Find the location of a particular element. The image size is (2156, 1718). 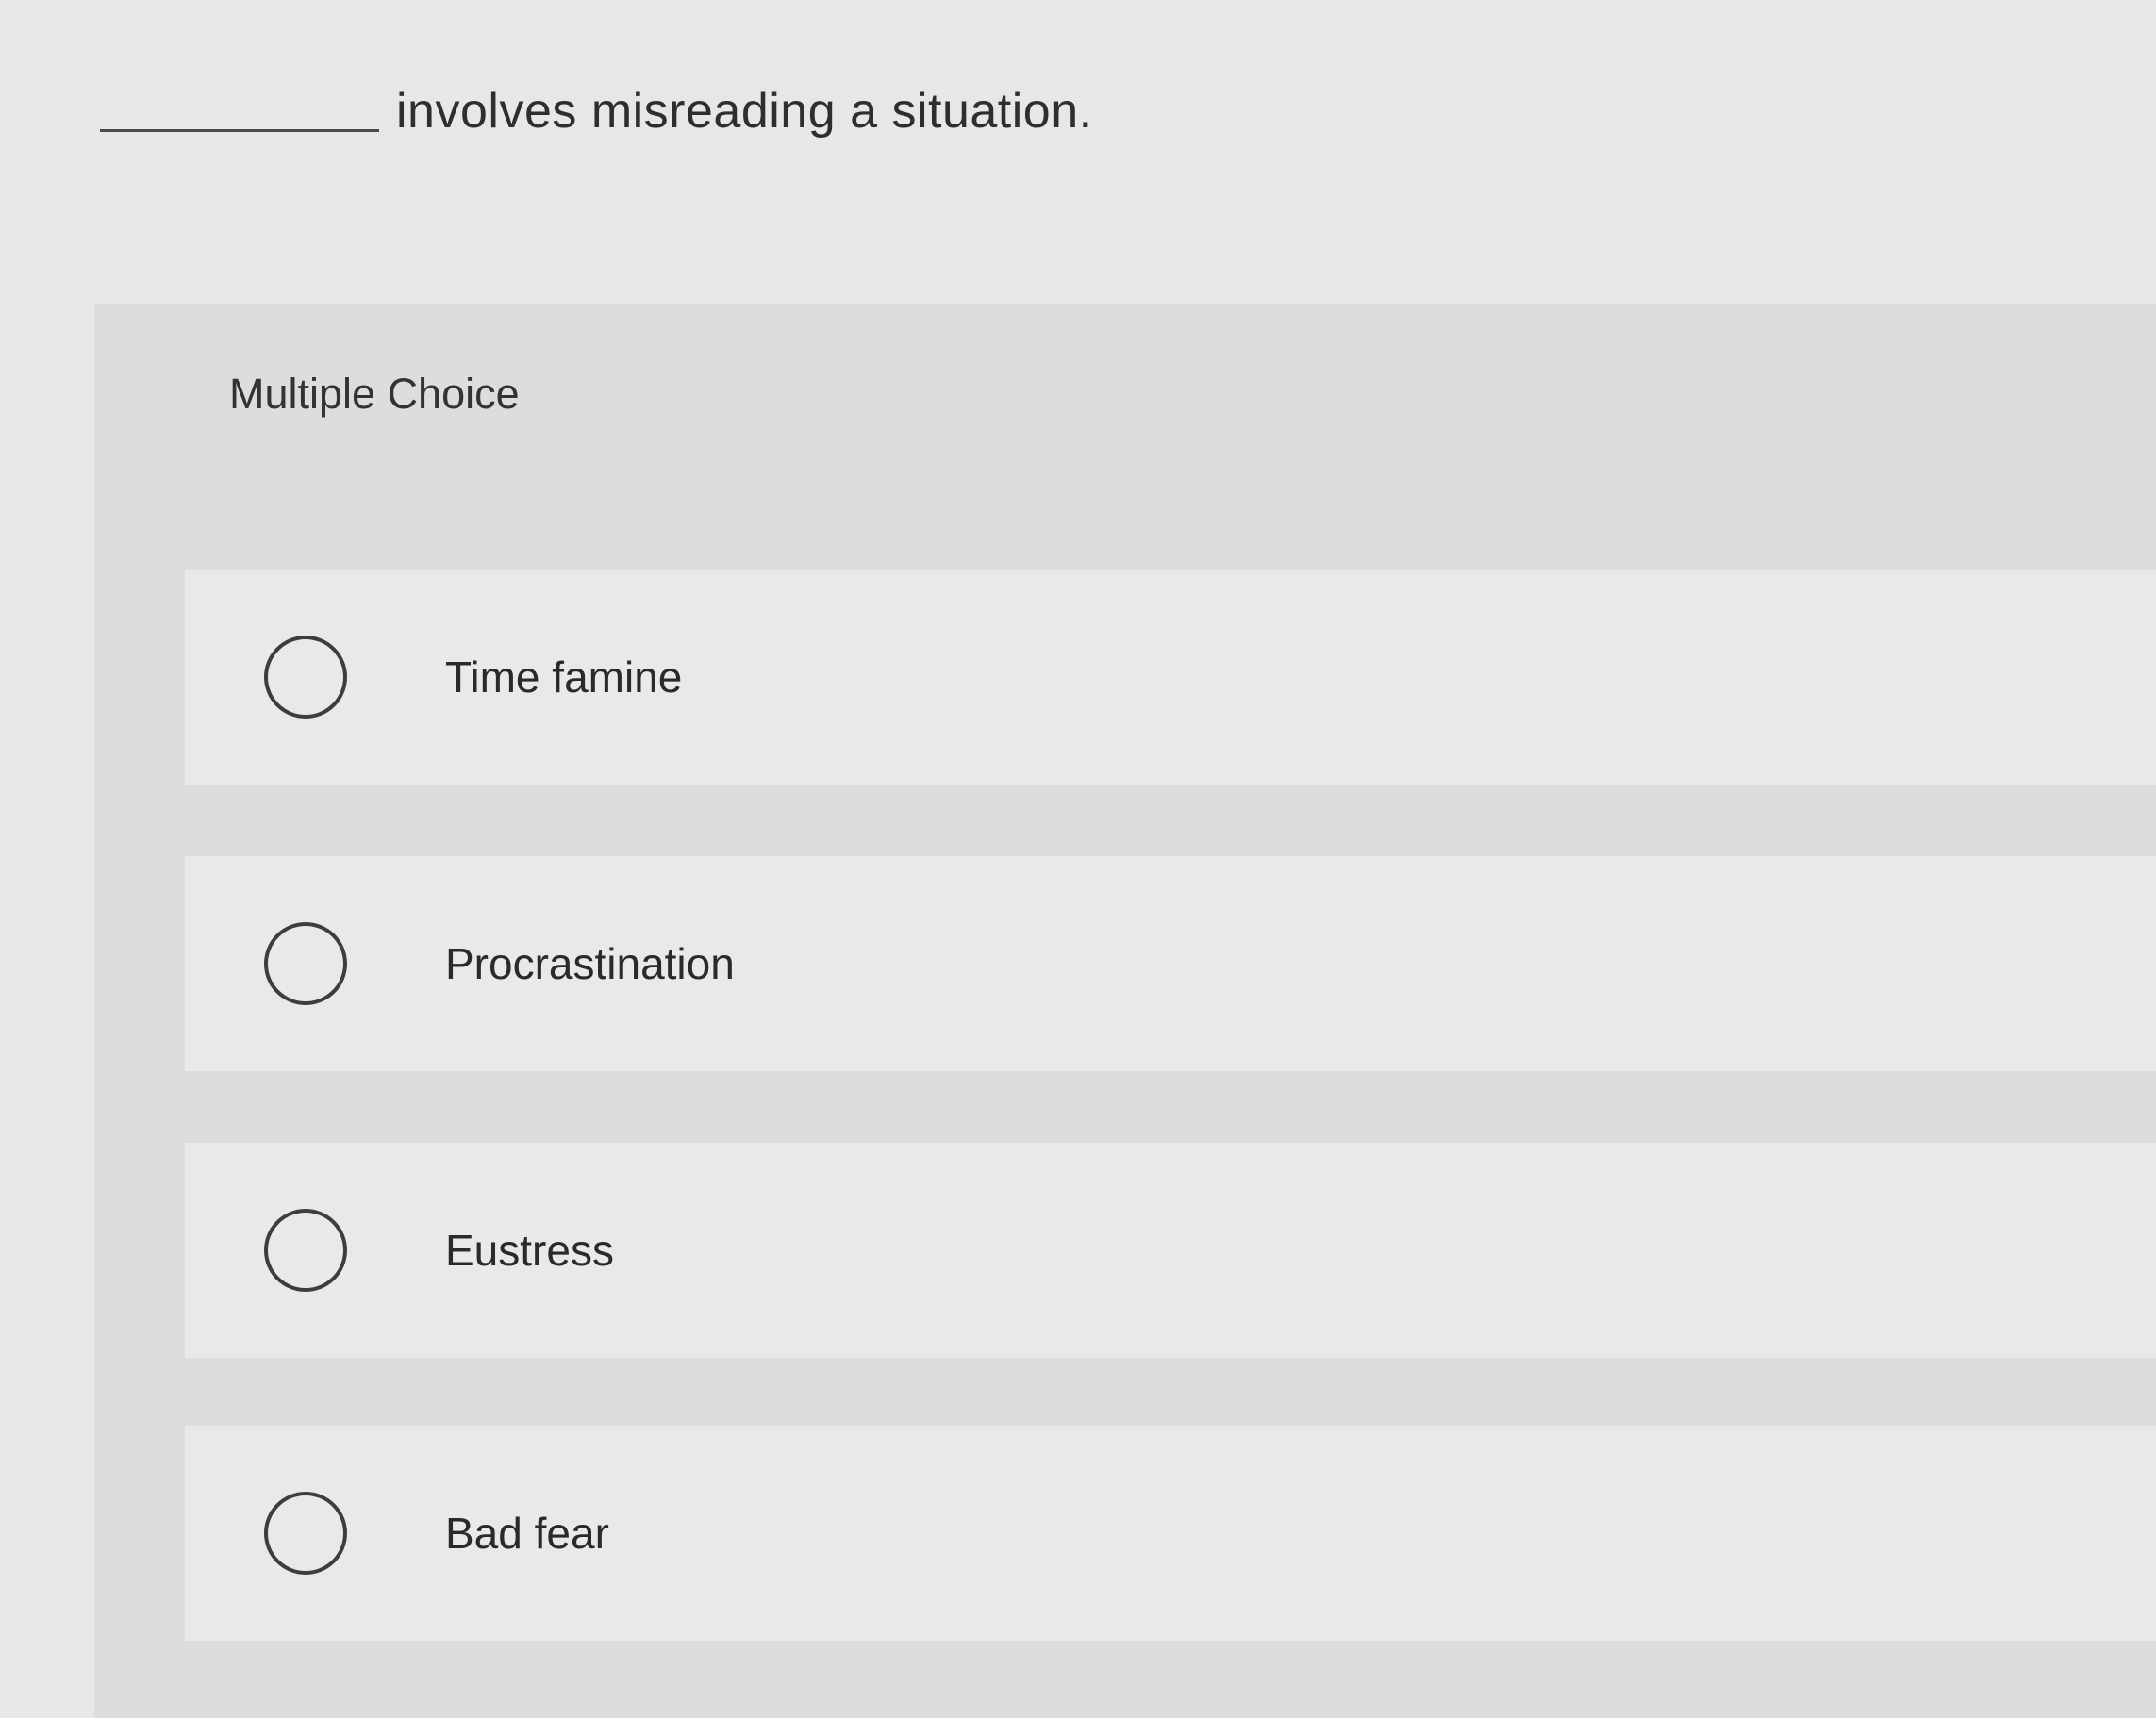

option-label: Bad fear is located at coordinates (527, 1533).